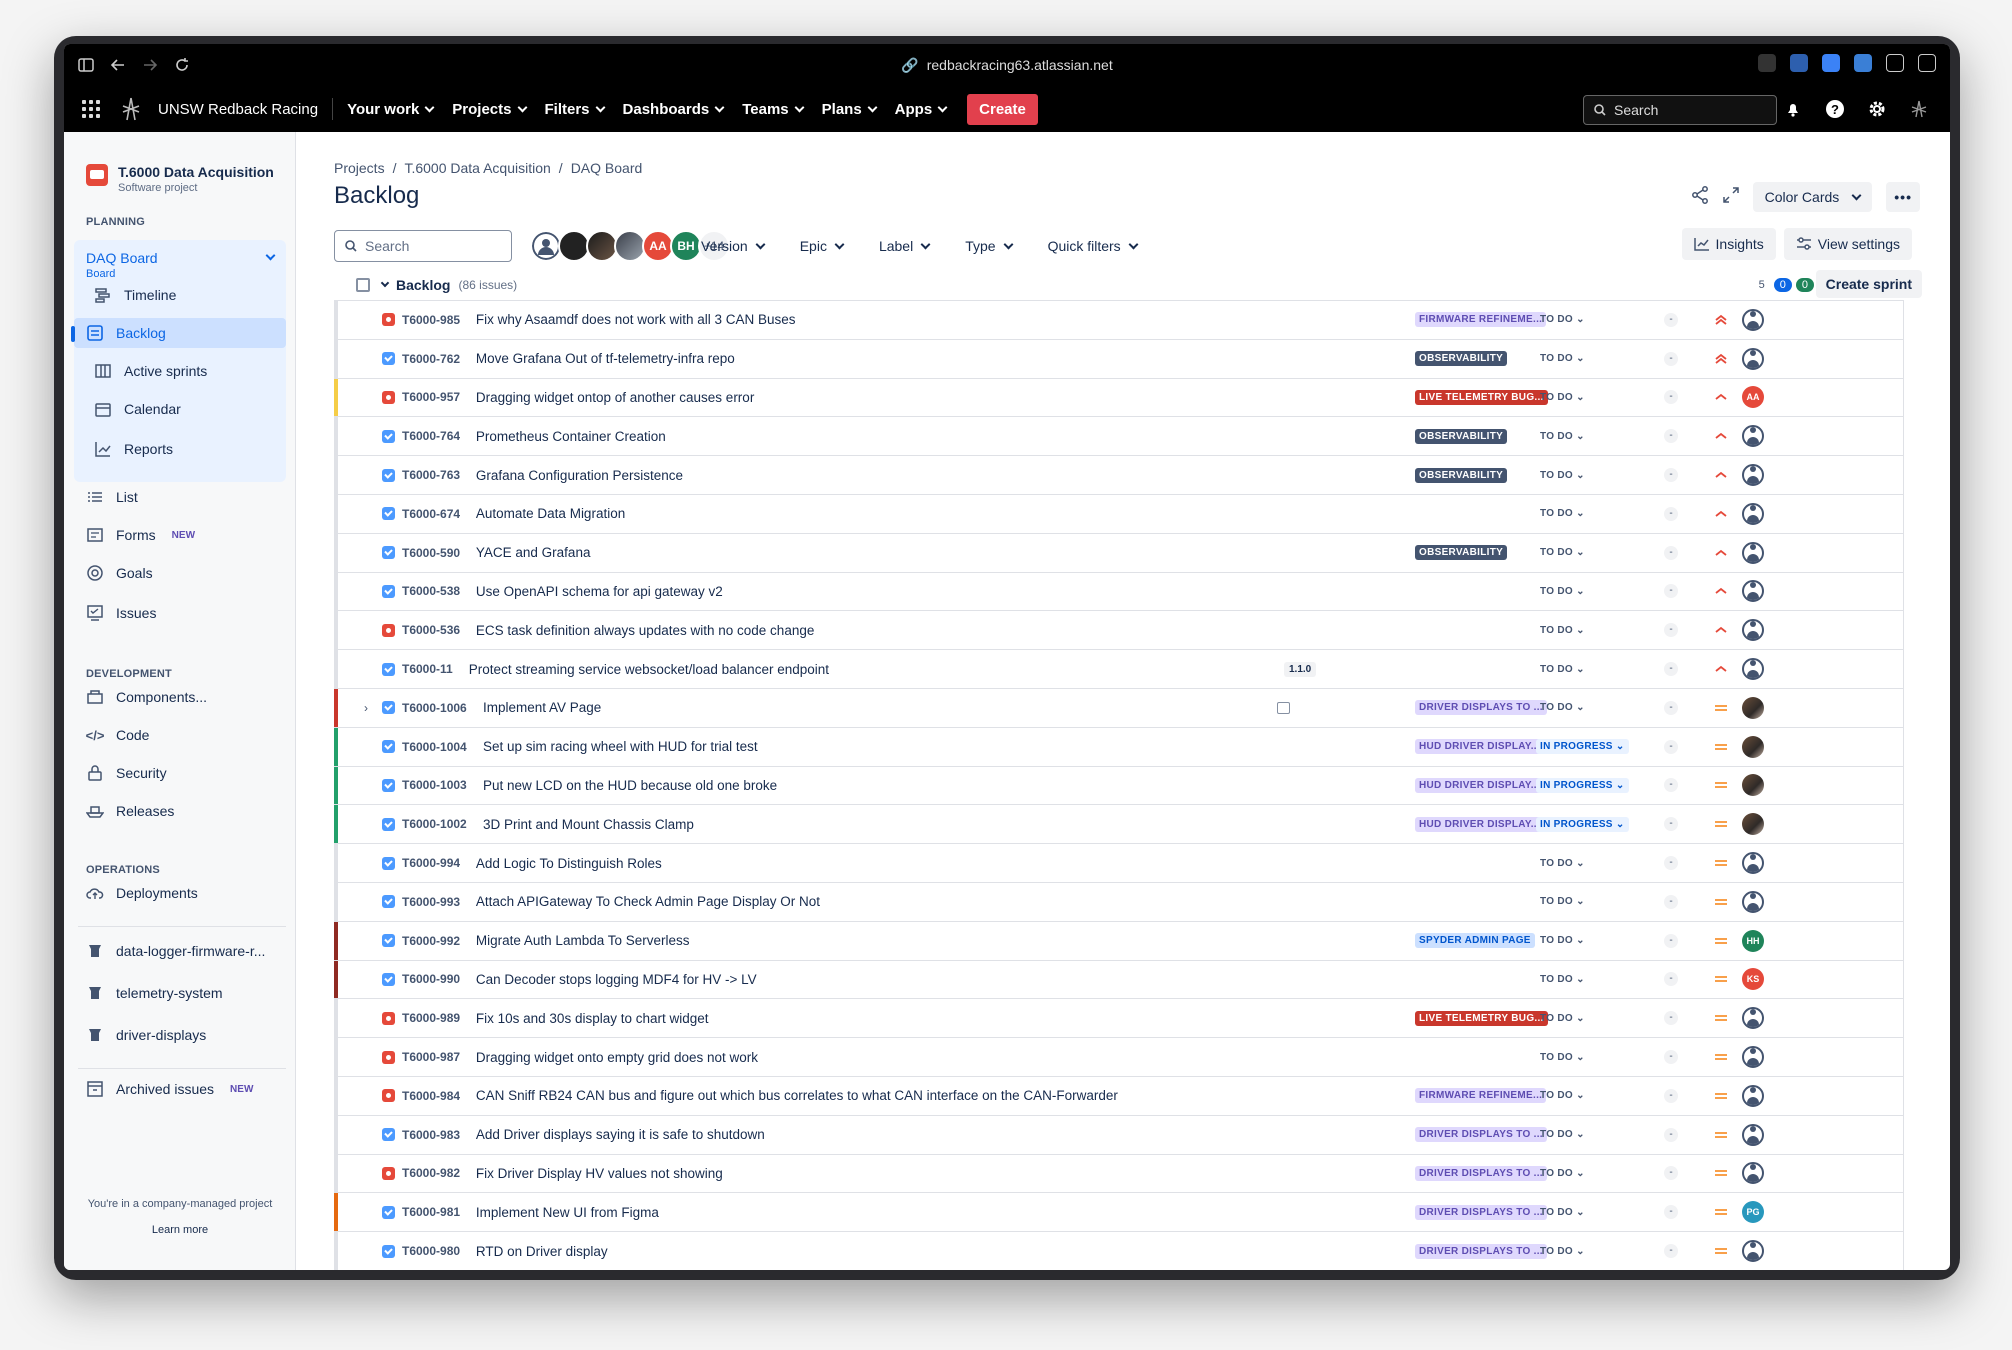 The width and height of the screenshot is (2012, 1350). What do you see at coordinates (822, 246) in the screenshot?
I see `epic-filter: Epic` at bounding box center [822, 246].